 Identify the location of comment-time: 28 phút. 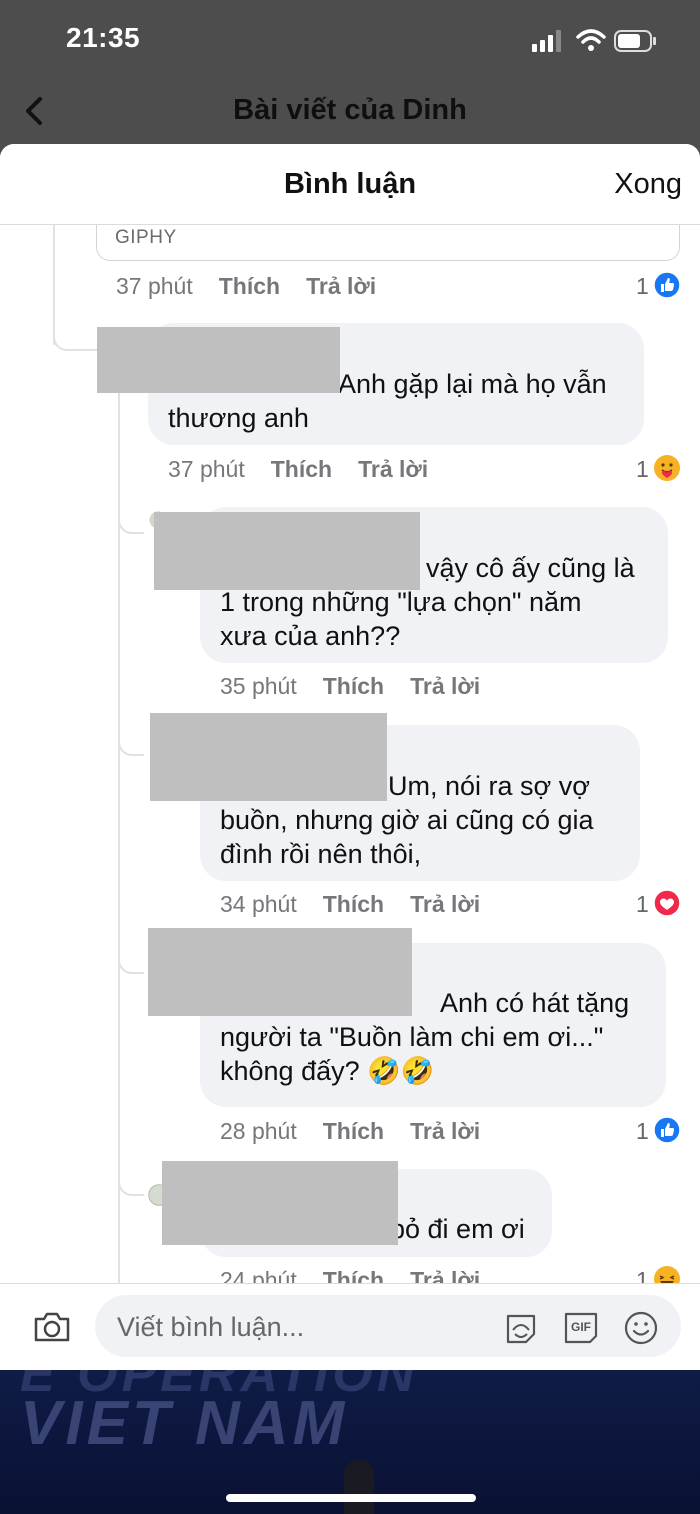
(258, 1131).